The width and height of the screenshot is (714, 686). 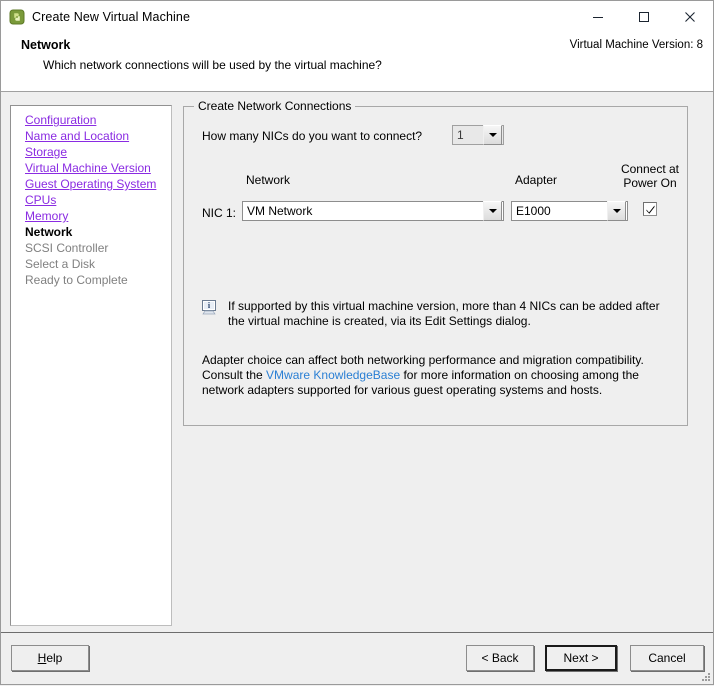 I want to click on column-header-adapter: Adapter, so click(x=536, y=180).